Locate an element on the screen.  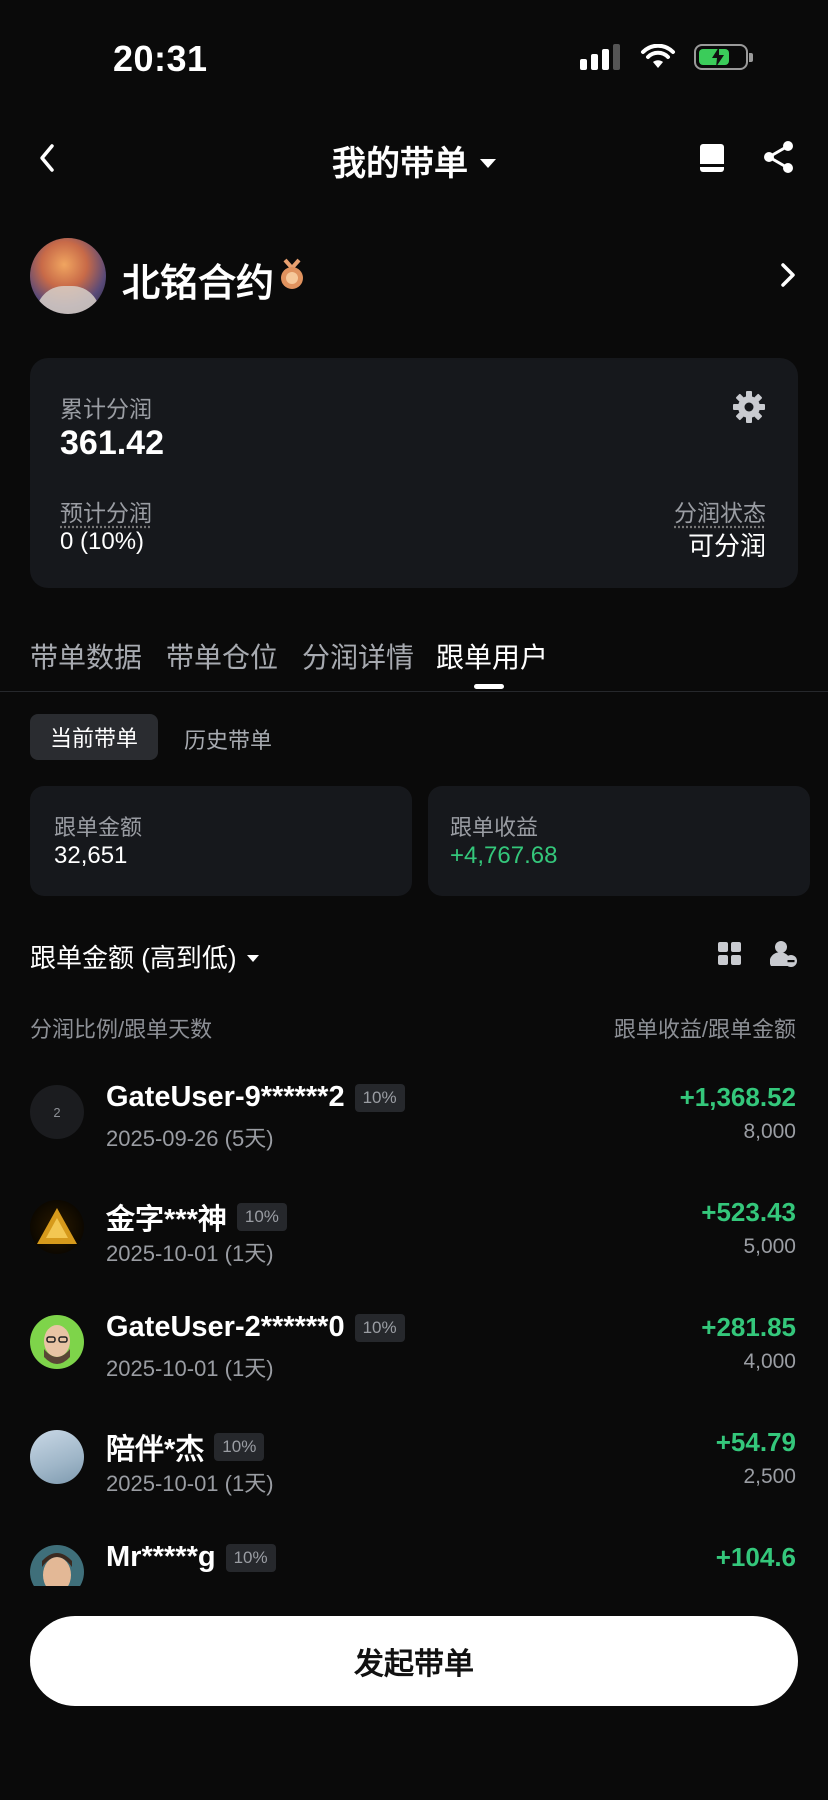
tab-lead-data: 带单数据 is located at coordinates (86, 656).